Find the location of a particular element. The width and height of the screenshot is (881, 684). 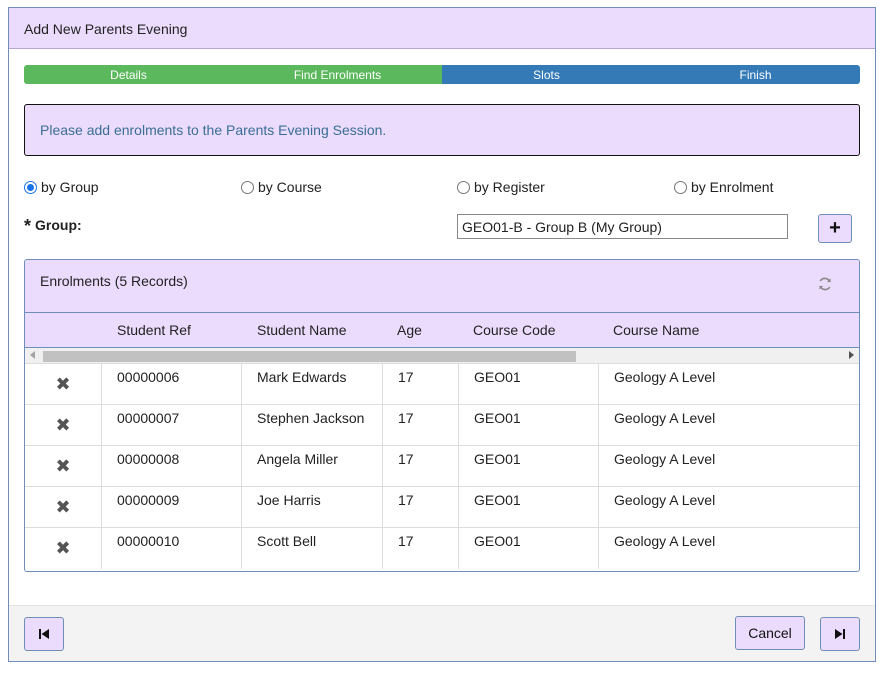

horizontal-scrollbar is located at coordinates (442, 356).